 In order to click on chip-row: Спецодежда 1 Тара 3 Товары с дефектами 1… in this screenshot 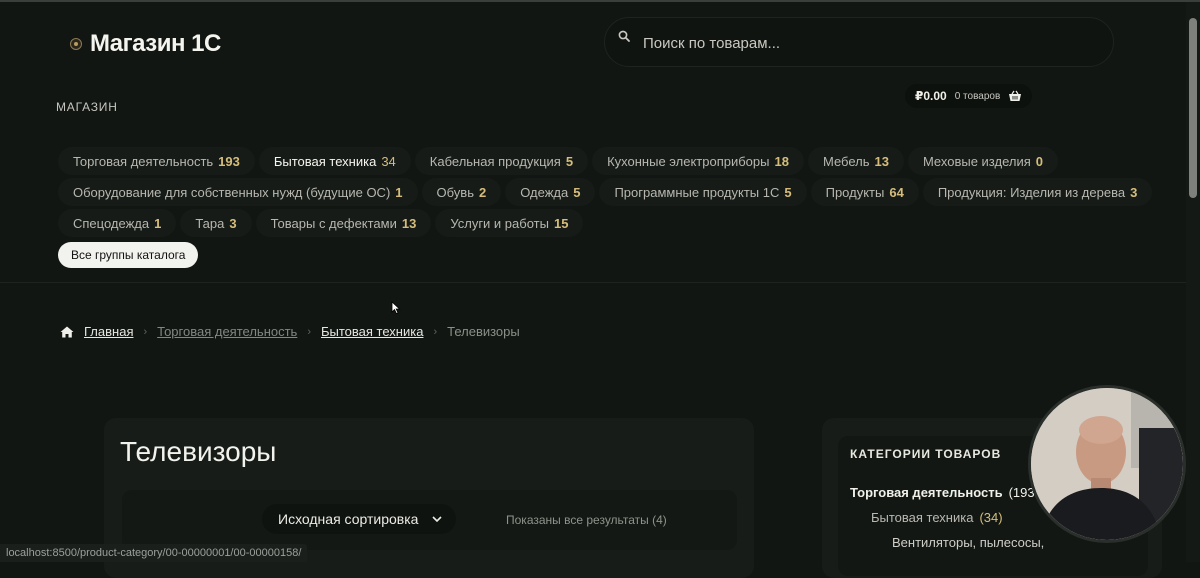, I will do `click(598, 223)`.